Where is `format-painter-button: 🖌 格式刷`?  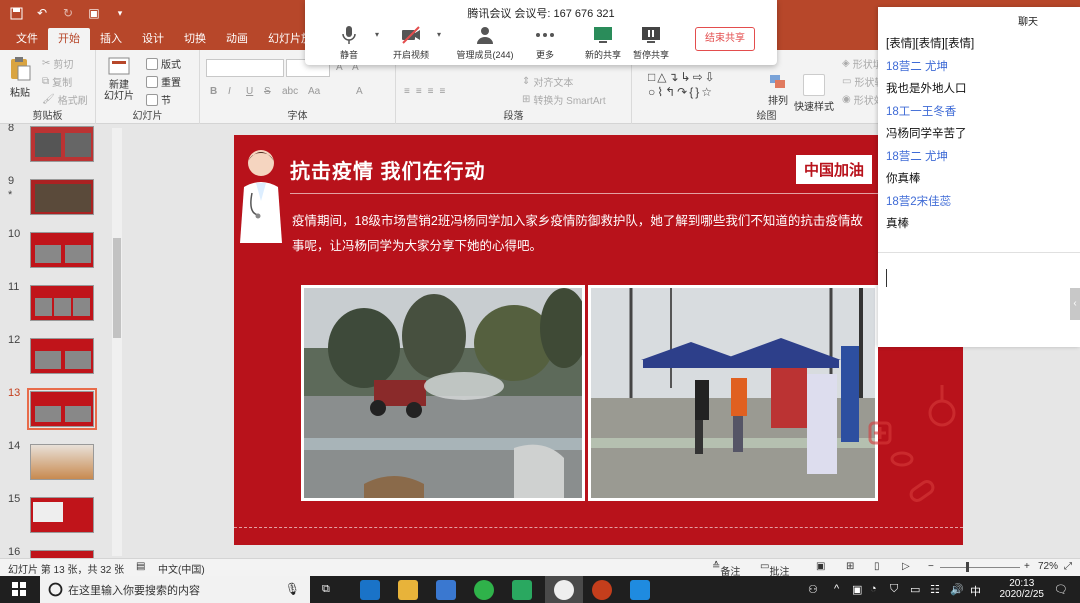
format-painter-button: 🖌 格式刷 is located at coordinates (65, 99).